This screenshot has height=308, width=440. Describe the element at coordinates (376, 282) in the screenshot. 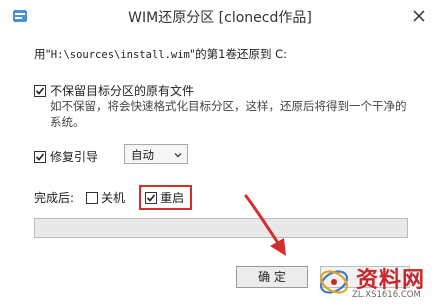

I see `watermark: 资料网 ZL.XS1616.COM` at that location.